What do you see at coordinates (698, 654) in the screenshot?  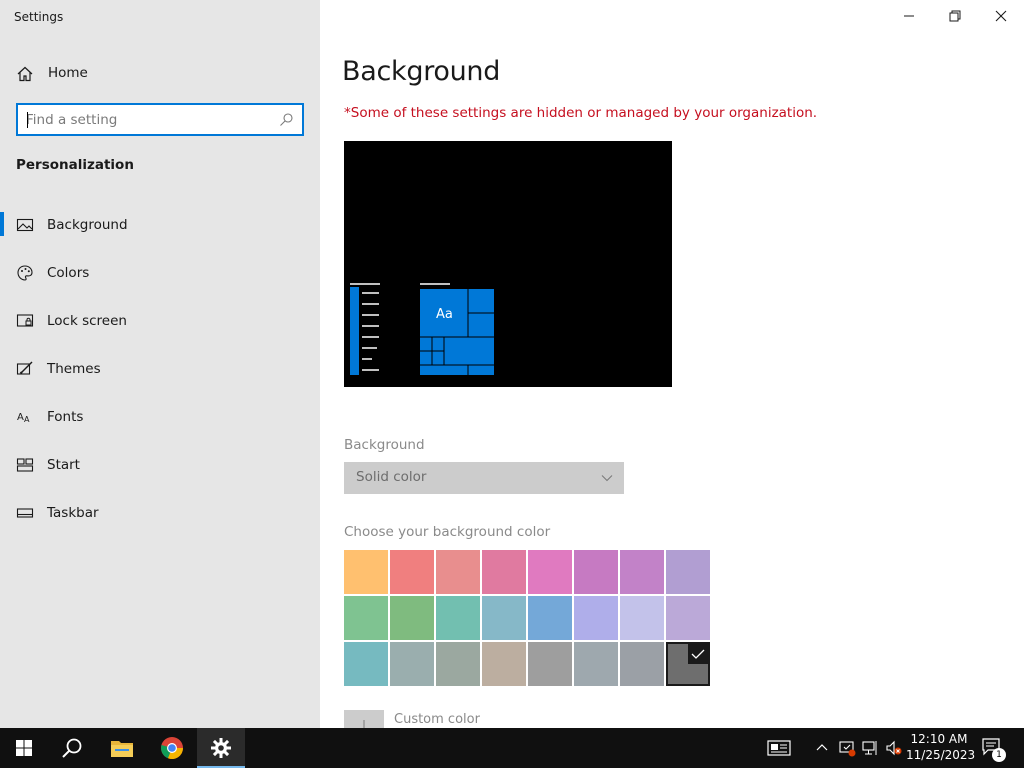 I see `checkmark-icon` at bounding box center [698, 654].